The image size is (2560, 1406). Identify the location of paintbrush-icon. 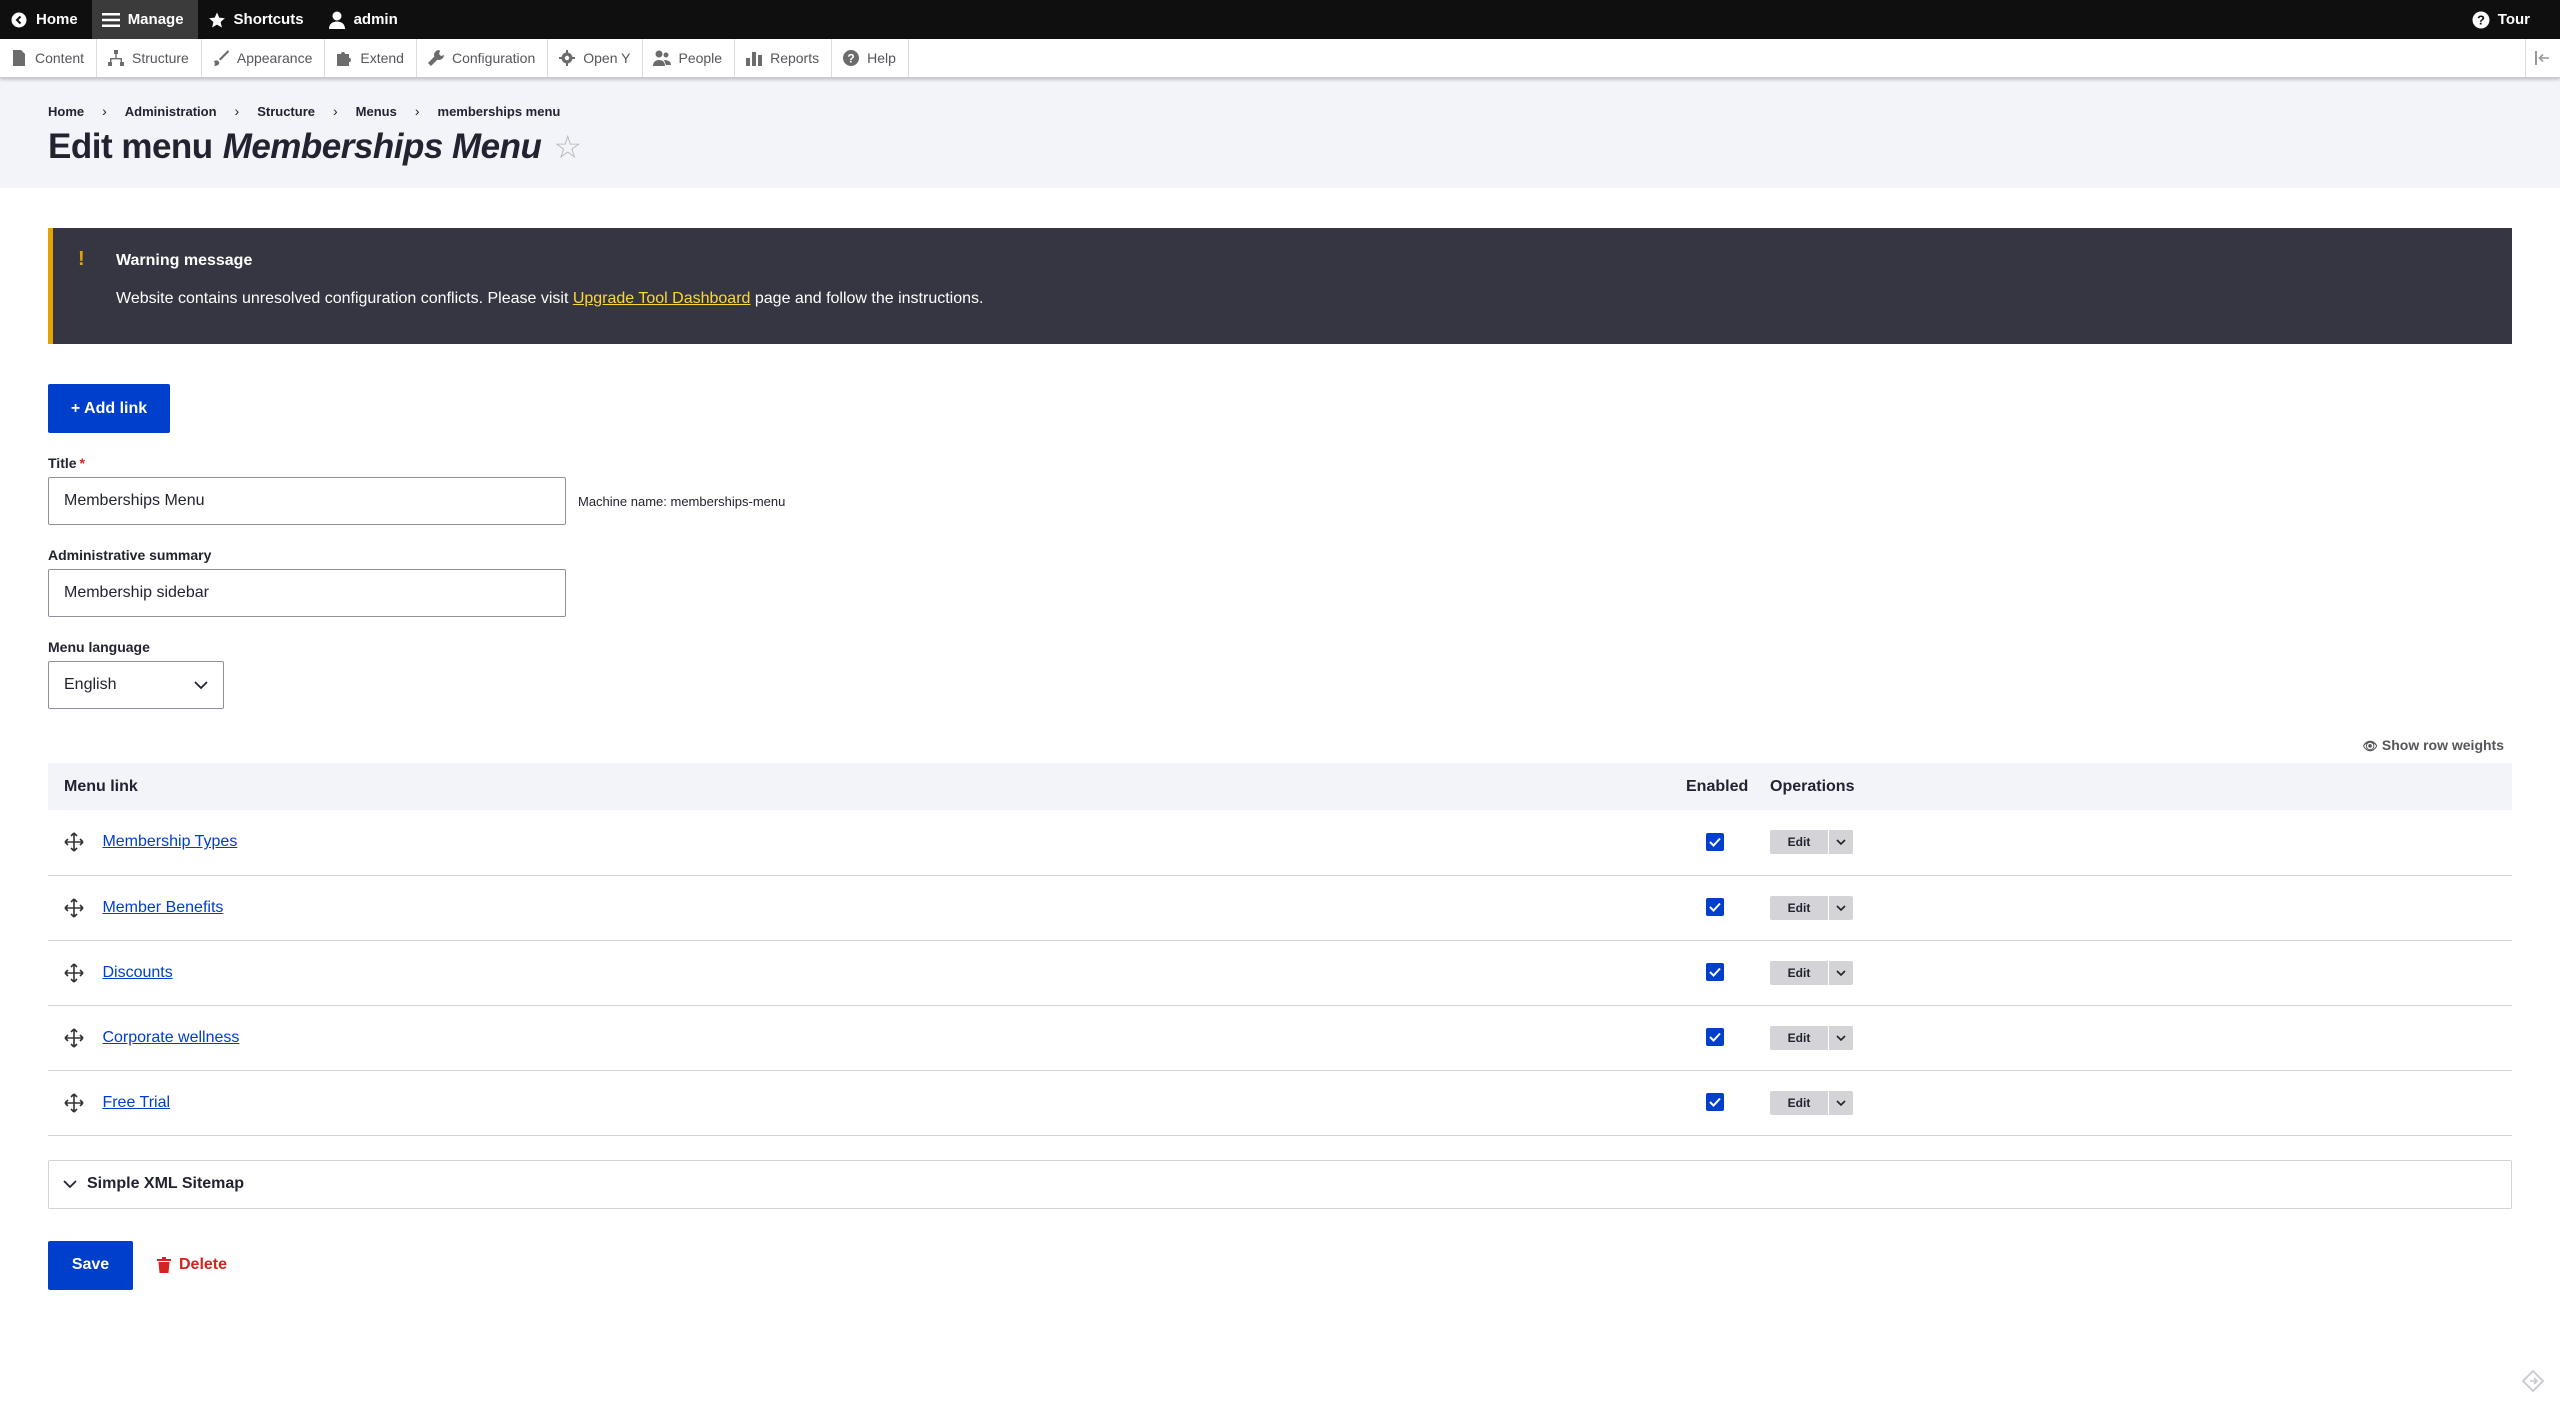
(221, 58).